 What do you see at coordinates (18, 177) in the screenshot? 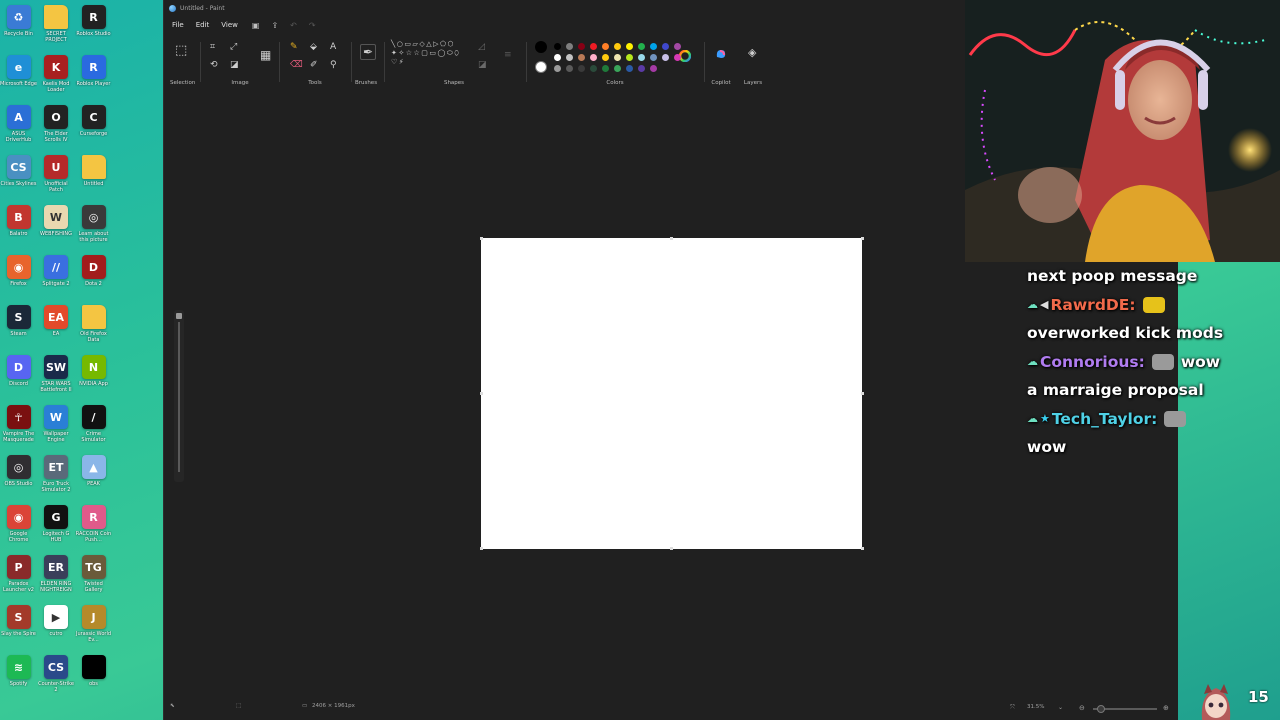
I see `desktop-shortcut: CS Cities Skylines` at bounding box center [18, 177].